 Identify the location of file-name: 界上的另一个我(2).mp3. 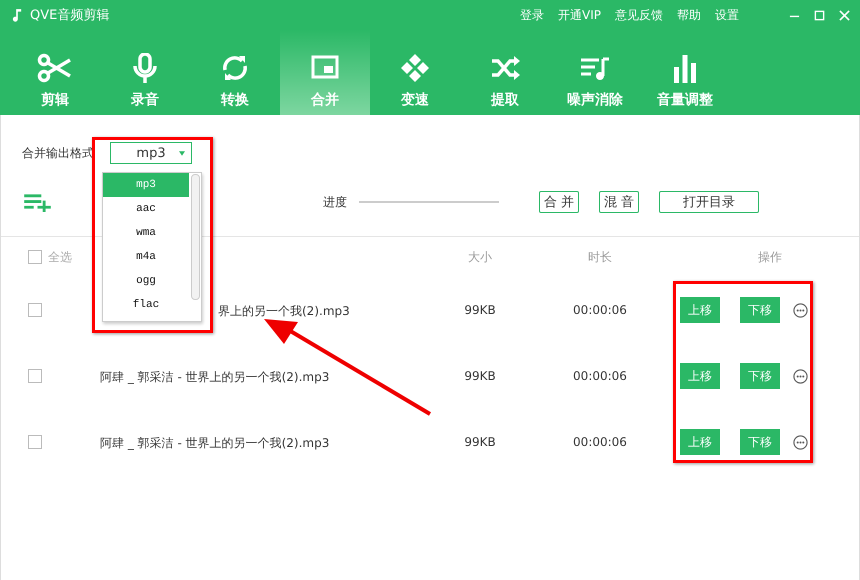
(284, 311).